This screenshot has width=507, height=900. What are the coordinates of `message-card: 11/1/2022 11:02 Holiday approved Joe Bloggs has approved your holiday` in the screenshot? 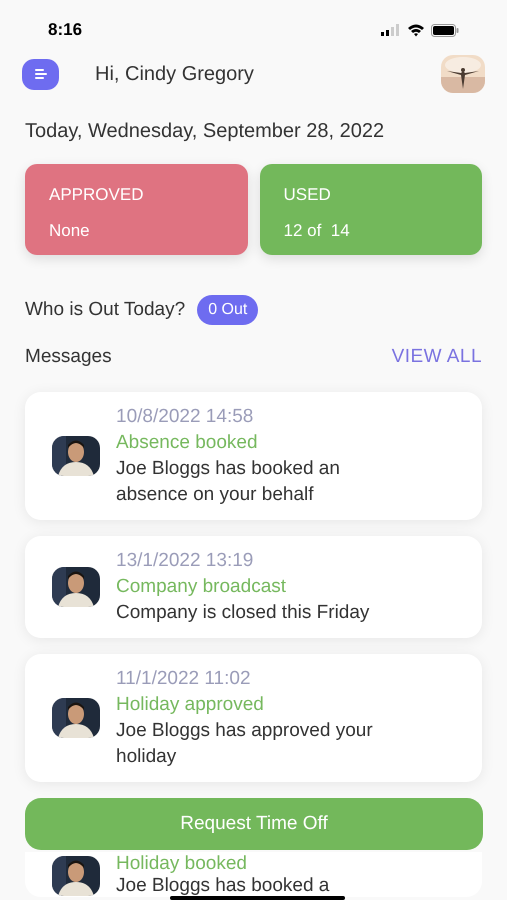 It's located at (253, 718).